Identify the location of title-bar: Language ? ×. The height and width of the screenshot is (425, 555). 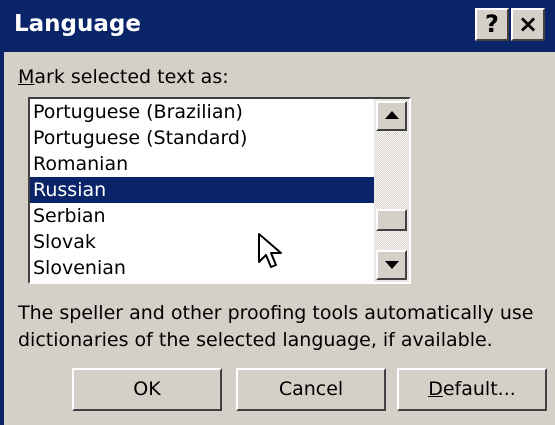
(279, 26).